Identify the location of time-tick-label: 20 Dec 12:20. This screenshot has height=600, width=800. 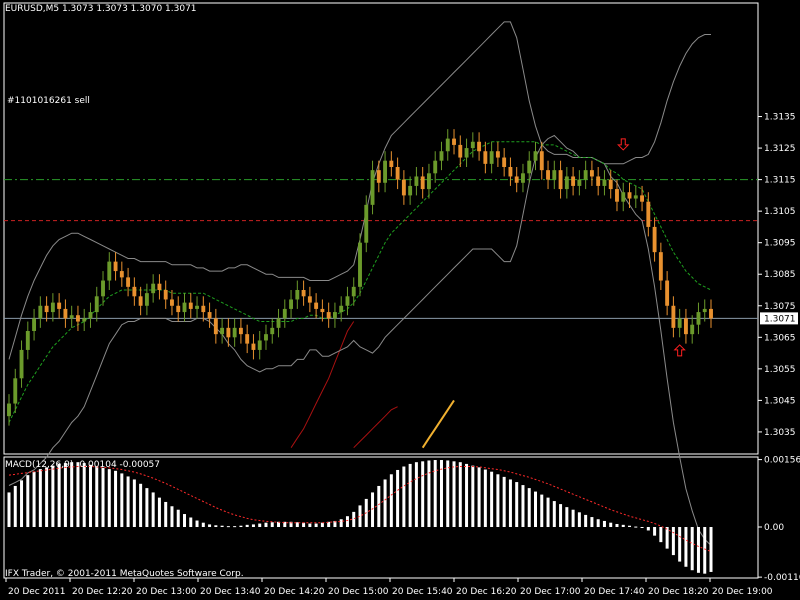
(102, 592).